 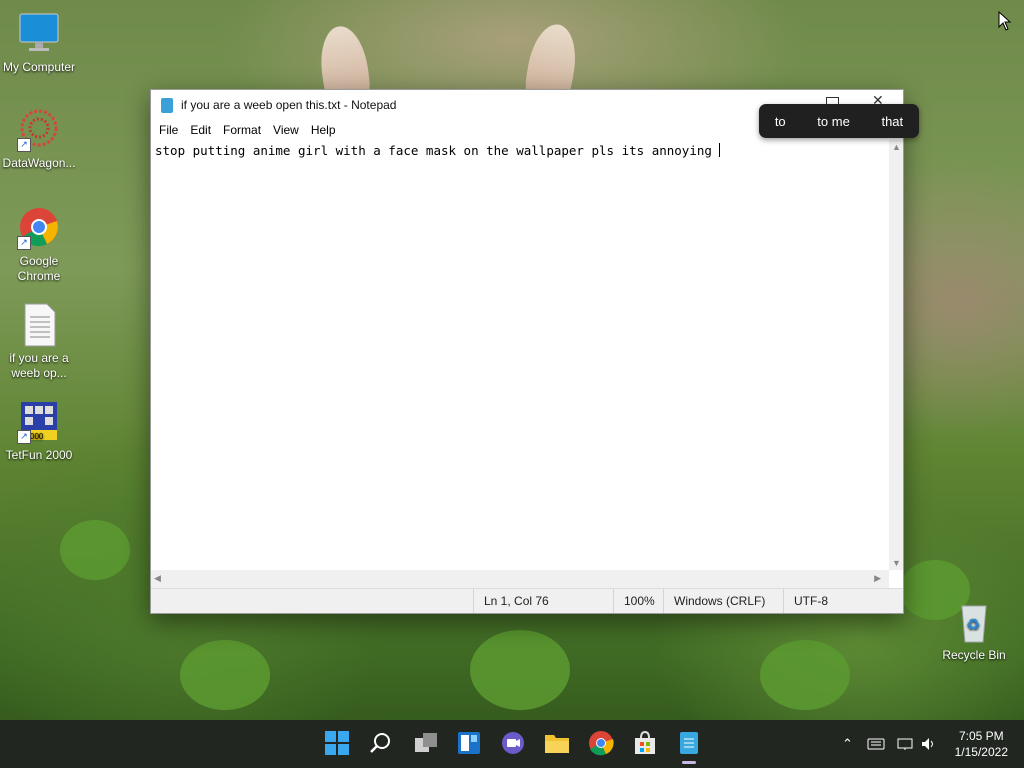 What do you see at coordinates (974, 655) in the screenshot?
I see `desktop-icon-label: Recycle Bin` at bounding box center [974, 655].